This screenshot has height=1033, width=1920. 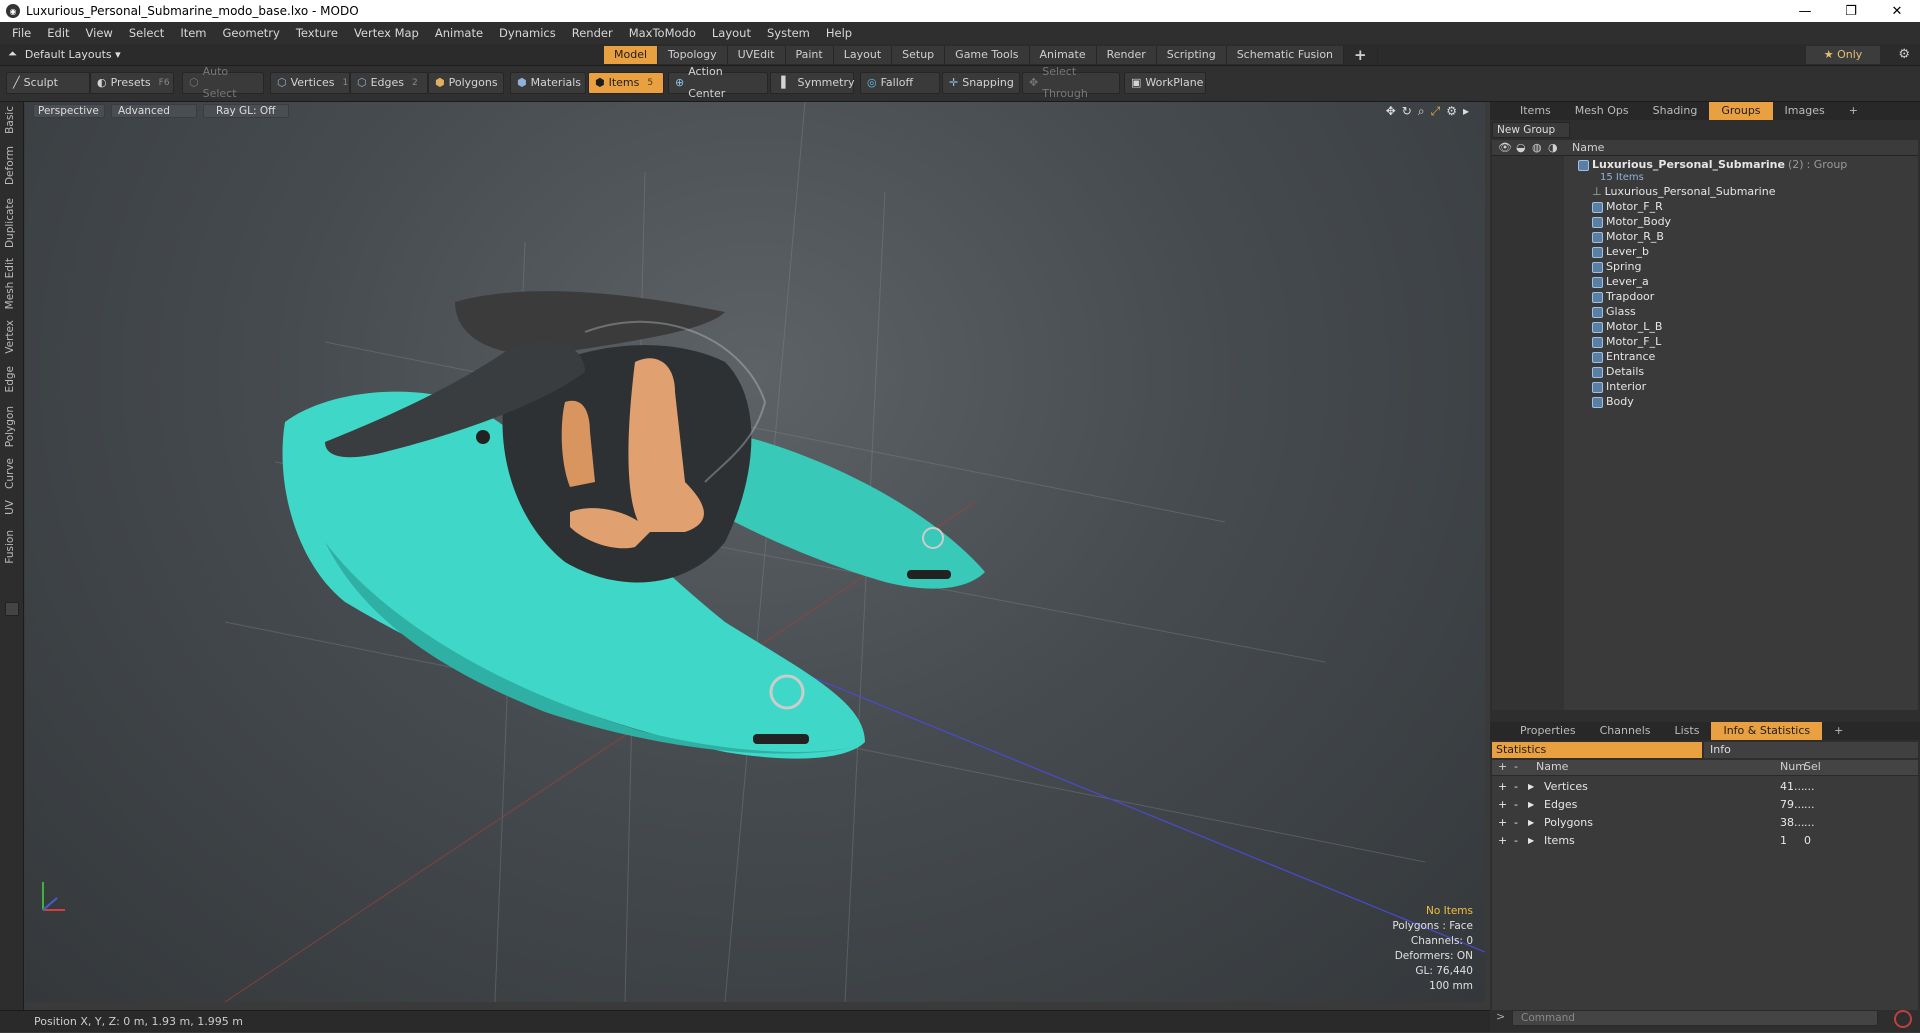 What do you see at coordinates (1897, 11) in the screenshot?
I see `close-icon: ✕` at bounding box center [1897, 11].